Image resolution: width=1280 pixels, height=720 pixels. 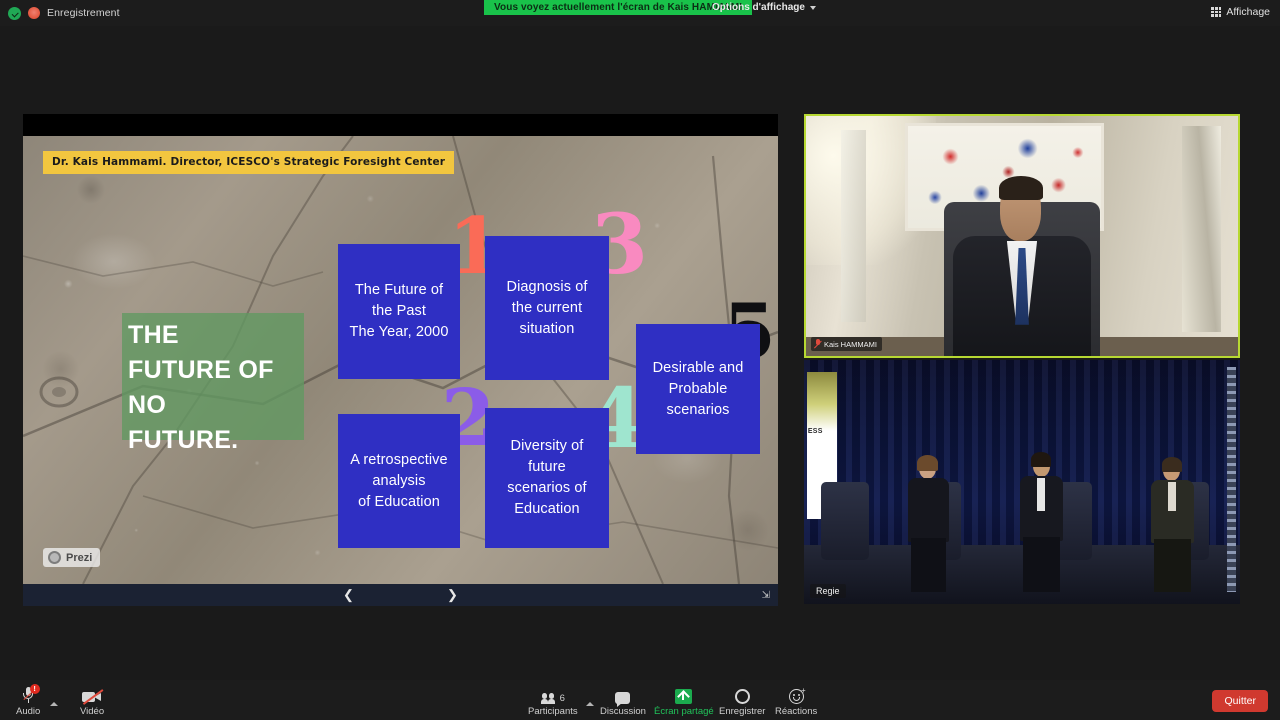 What do you see at coordinates (14, 13) in the screenshot?
I see `shield-check-icon` at bounding box center [14, 13].